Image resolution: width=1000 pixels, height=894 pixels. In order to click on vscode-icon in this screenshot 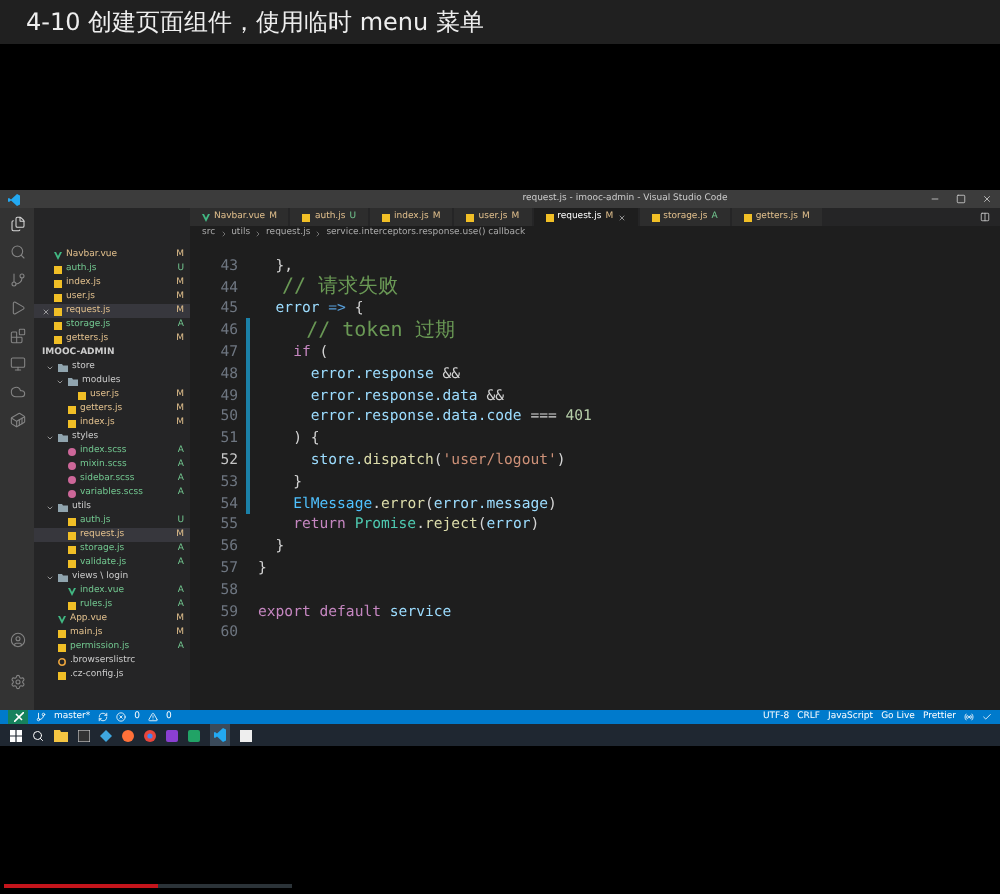, I will do `click(220, 735)`.